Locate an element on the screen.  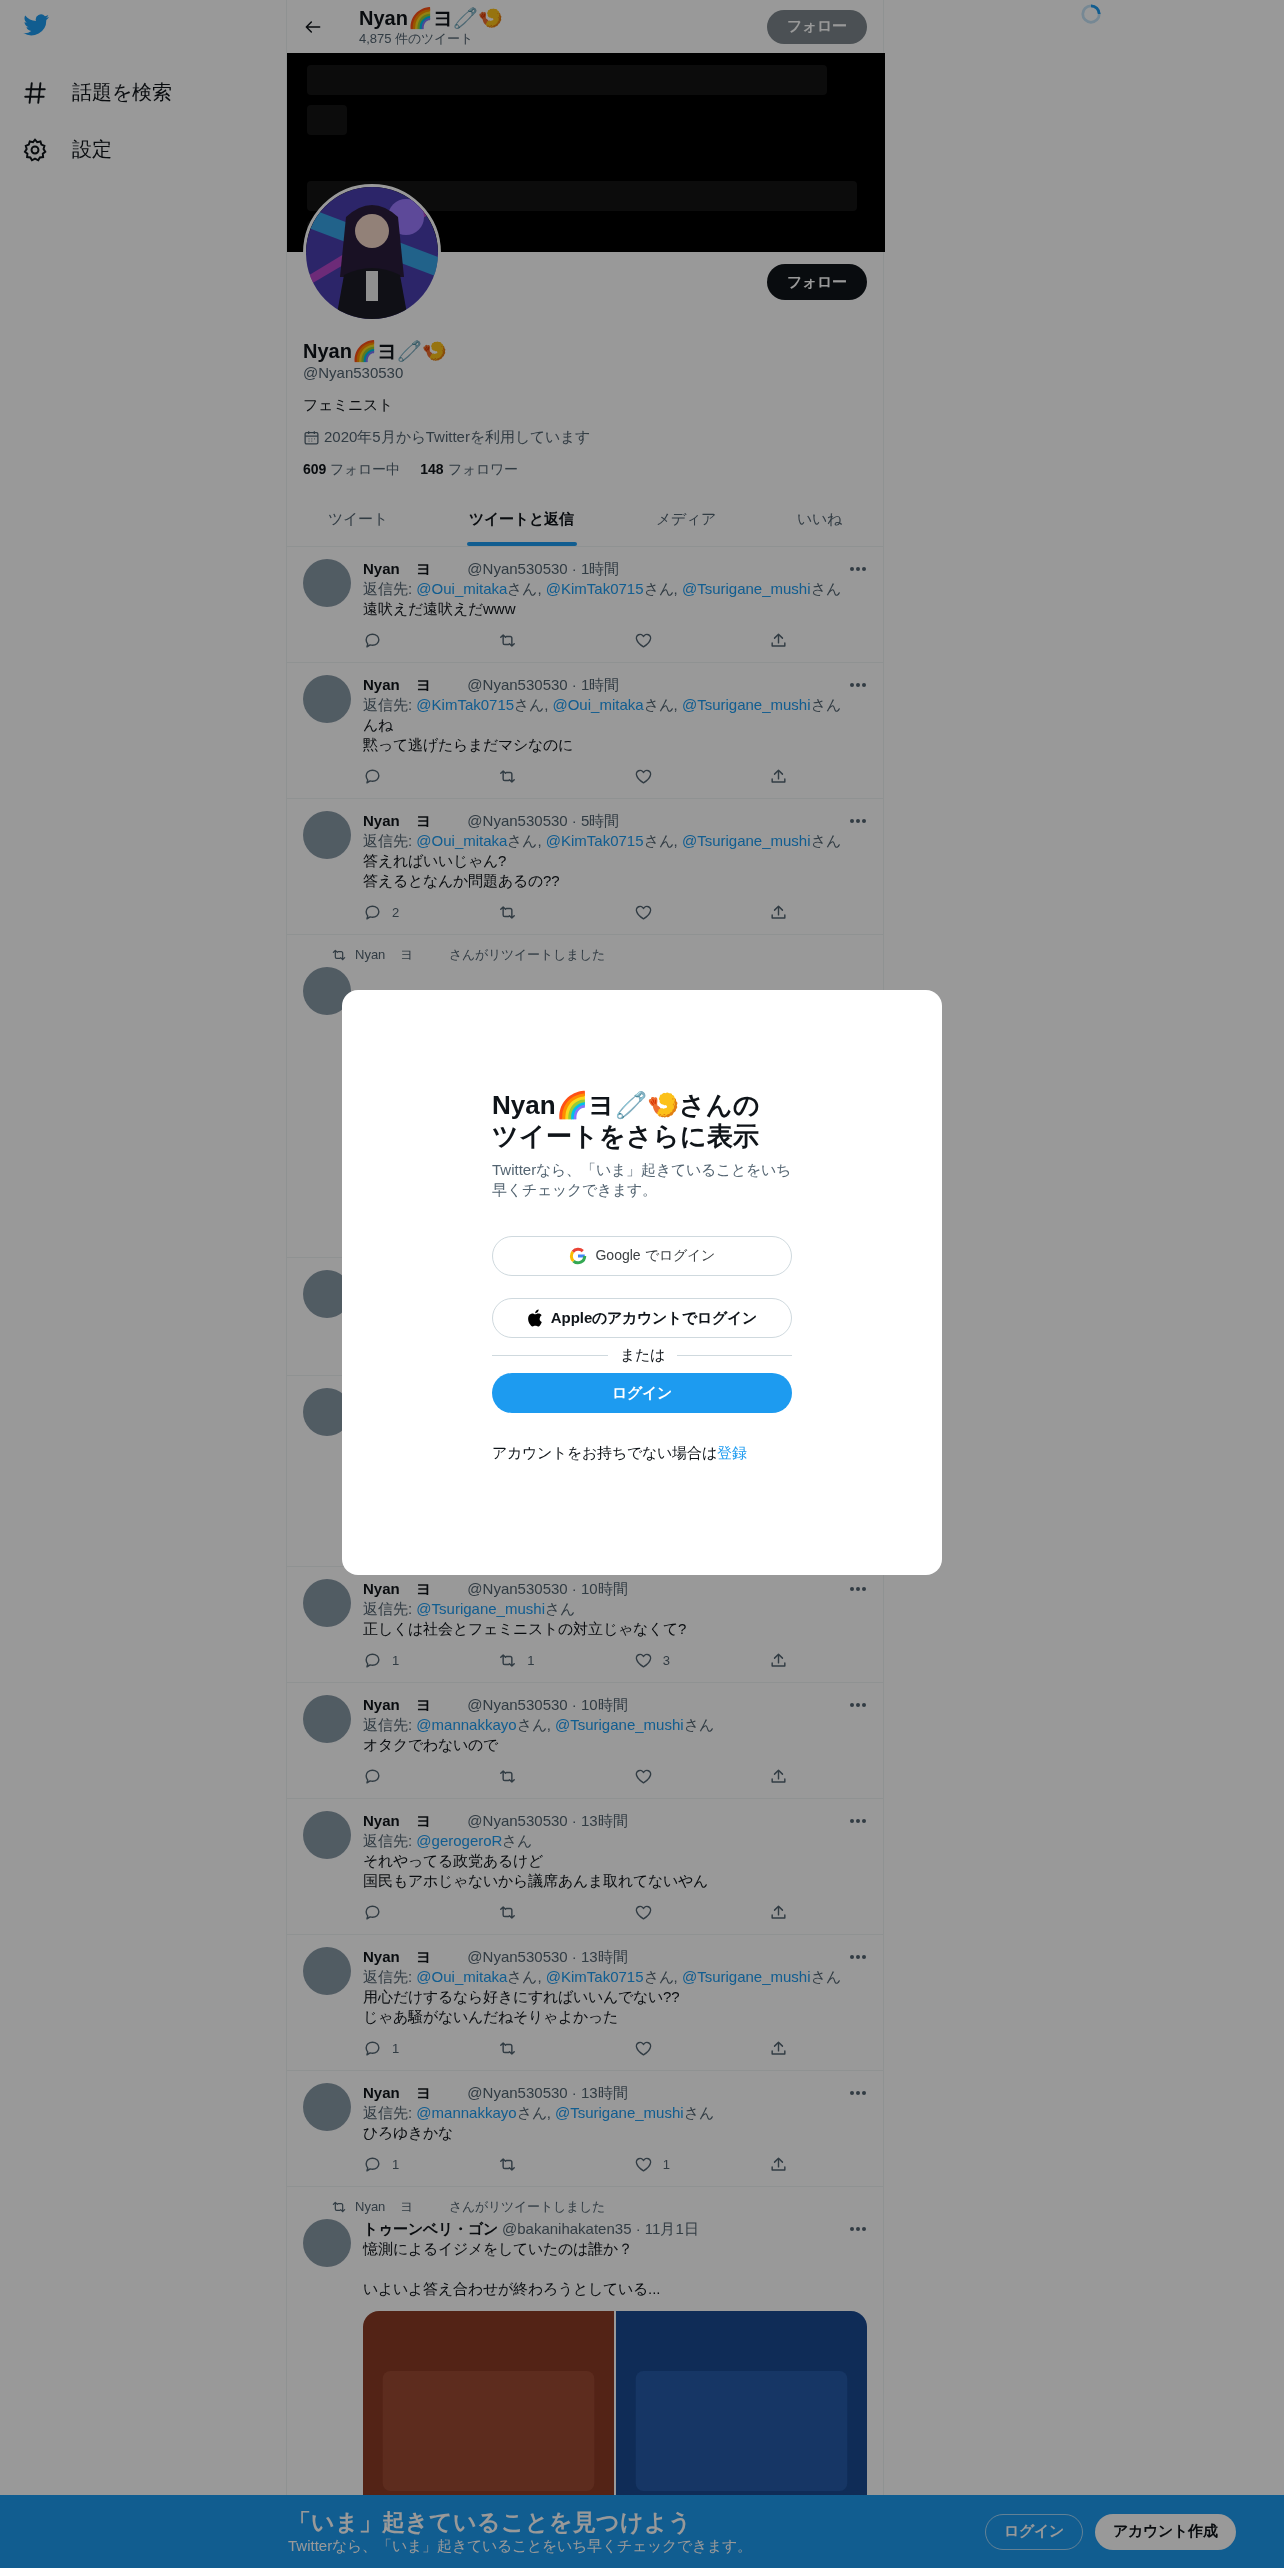
tweet-text: ひろゆきかな is located at coordinates (408, 2133).